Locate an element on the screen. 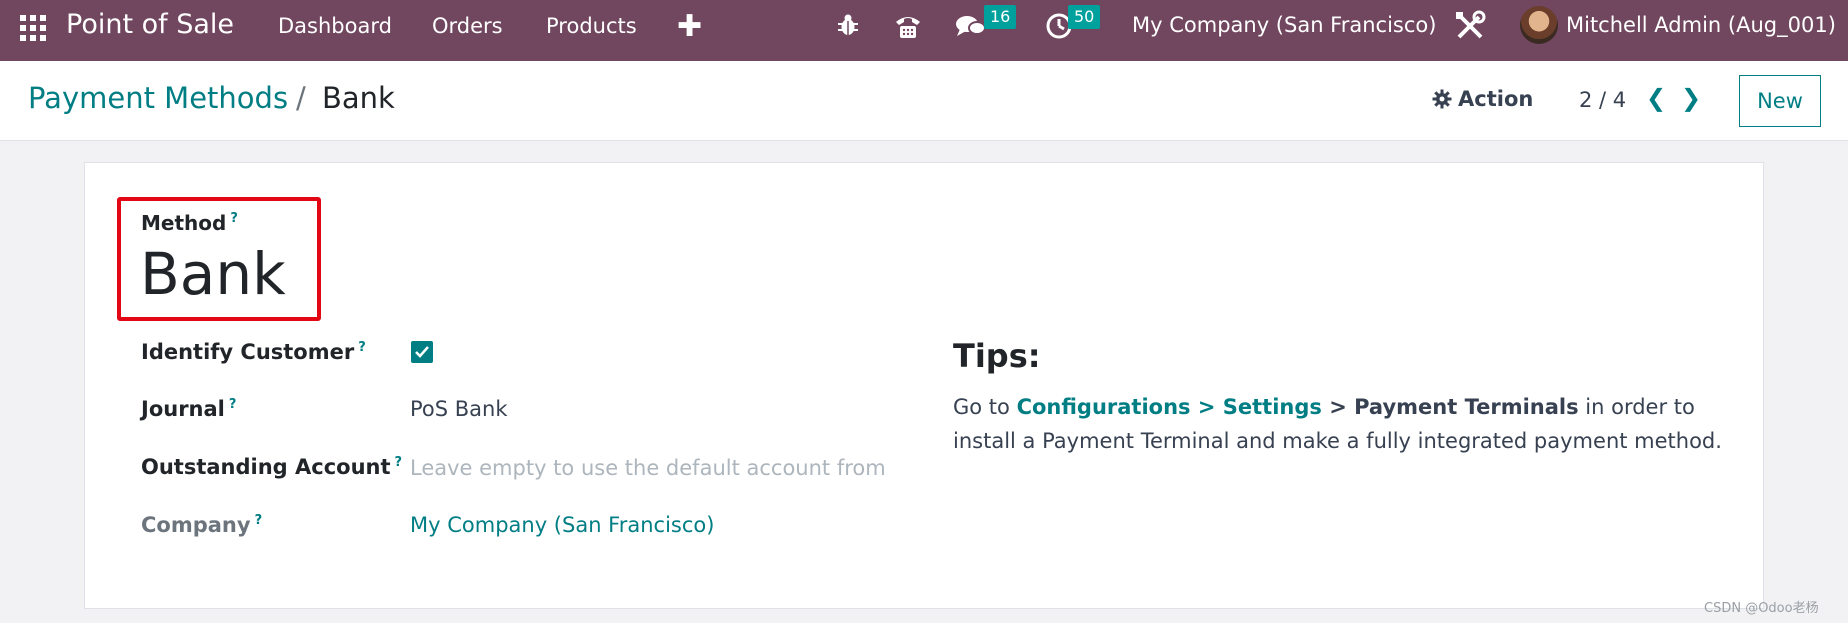  menu-products: Products is located at coordinates (591, 26).